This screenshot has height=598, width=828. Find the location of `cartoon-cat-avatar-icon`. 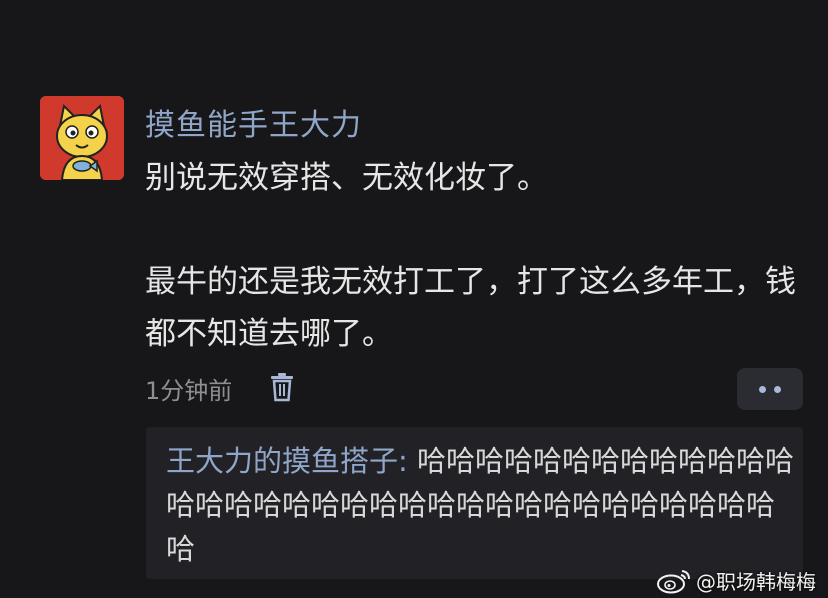

cartoon-cat-avatar-icon is located at coordinates (82, 138).